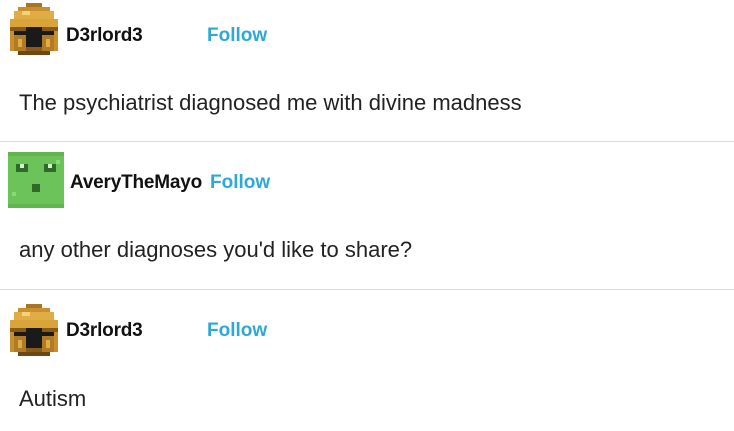 Image resolution: width=734 pixels, height=431 pixels. I want to click on post-text: any other diagnoses you'd like to share?, so click(216, 249).